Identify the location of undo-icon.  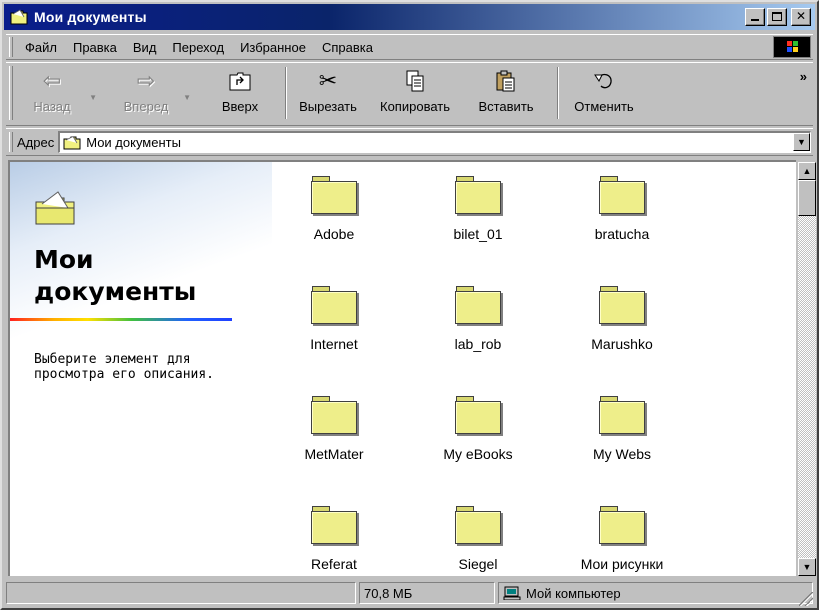
(604, 82).